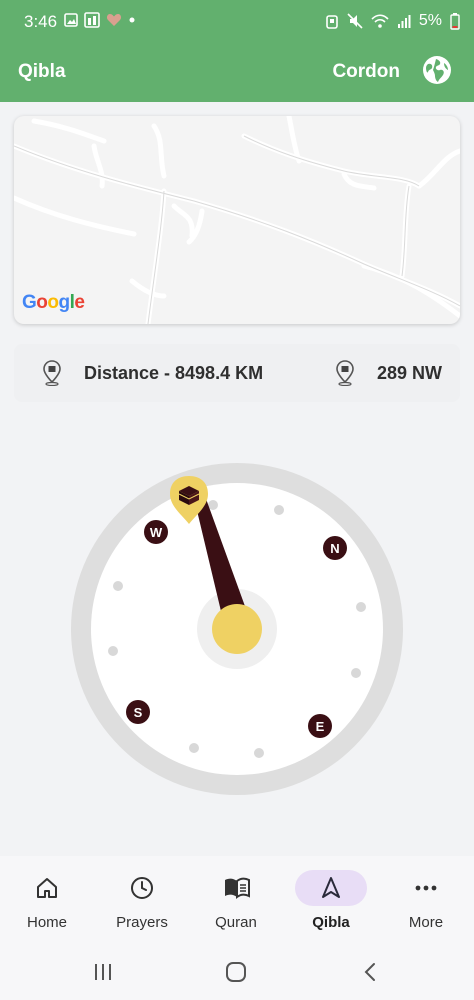  What do you see at coordinates (237, 73) in the screenshot?
I see `app-bar: Qibla Cordon` at bounding box center [237, 73].